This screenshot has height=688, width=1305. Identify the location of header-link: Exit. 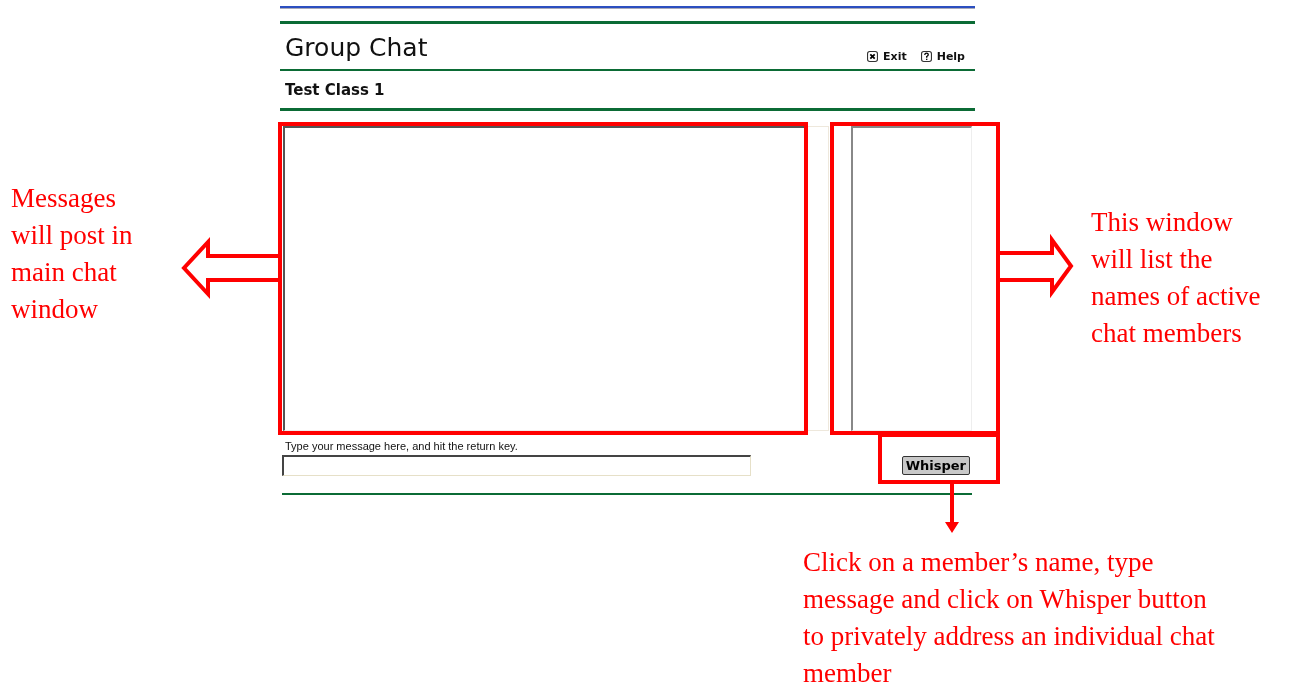
(887, 56).